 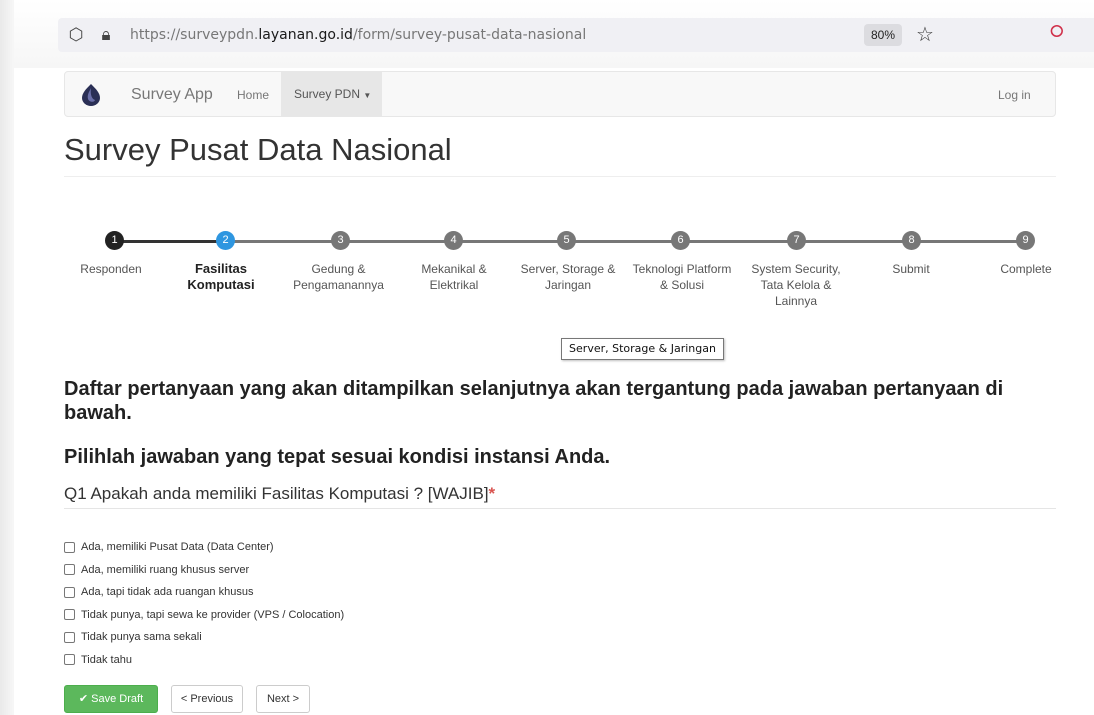 What do you see at coordinates (204, 637) in the screenshot?
I see `option-item: Tidak punya sama sekali` at bounding box center [204, 637].